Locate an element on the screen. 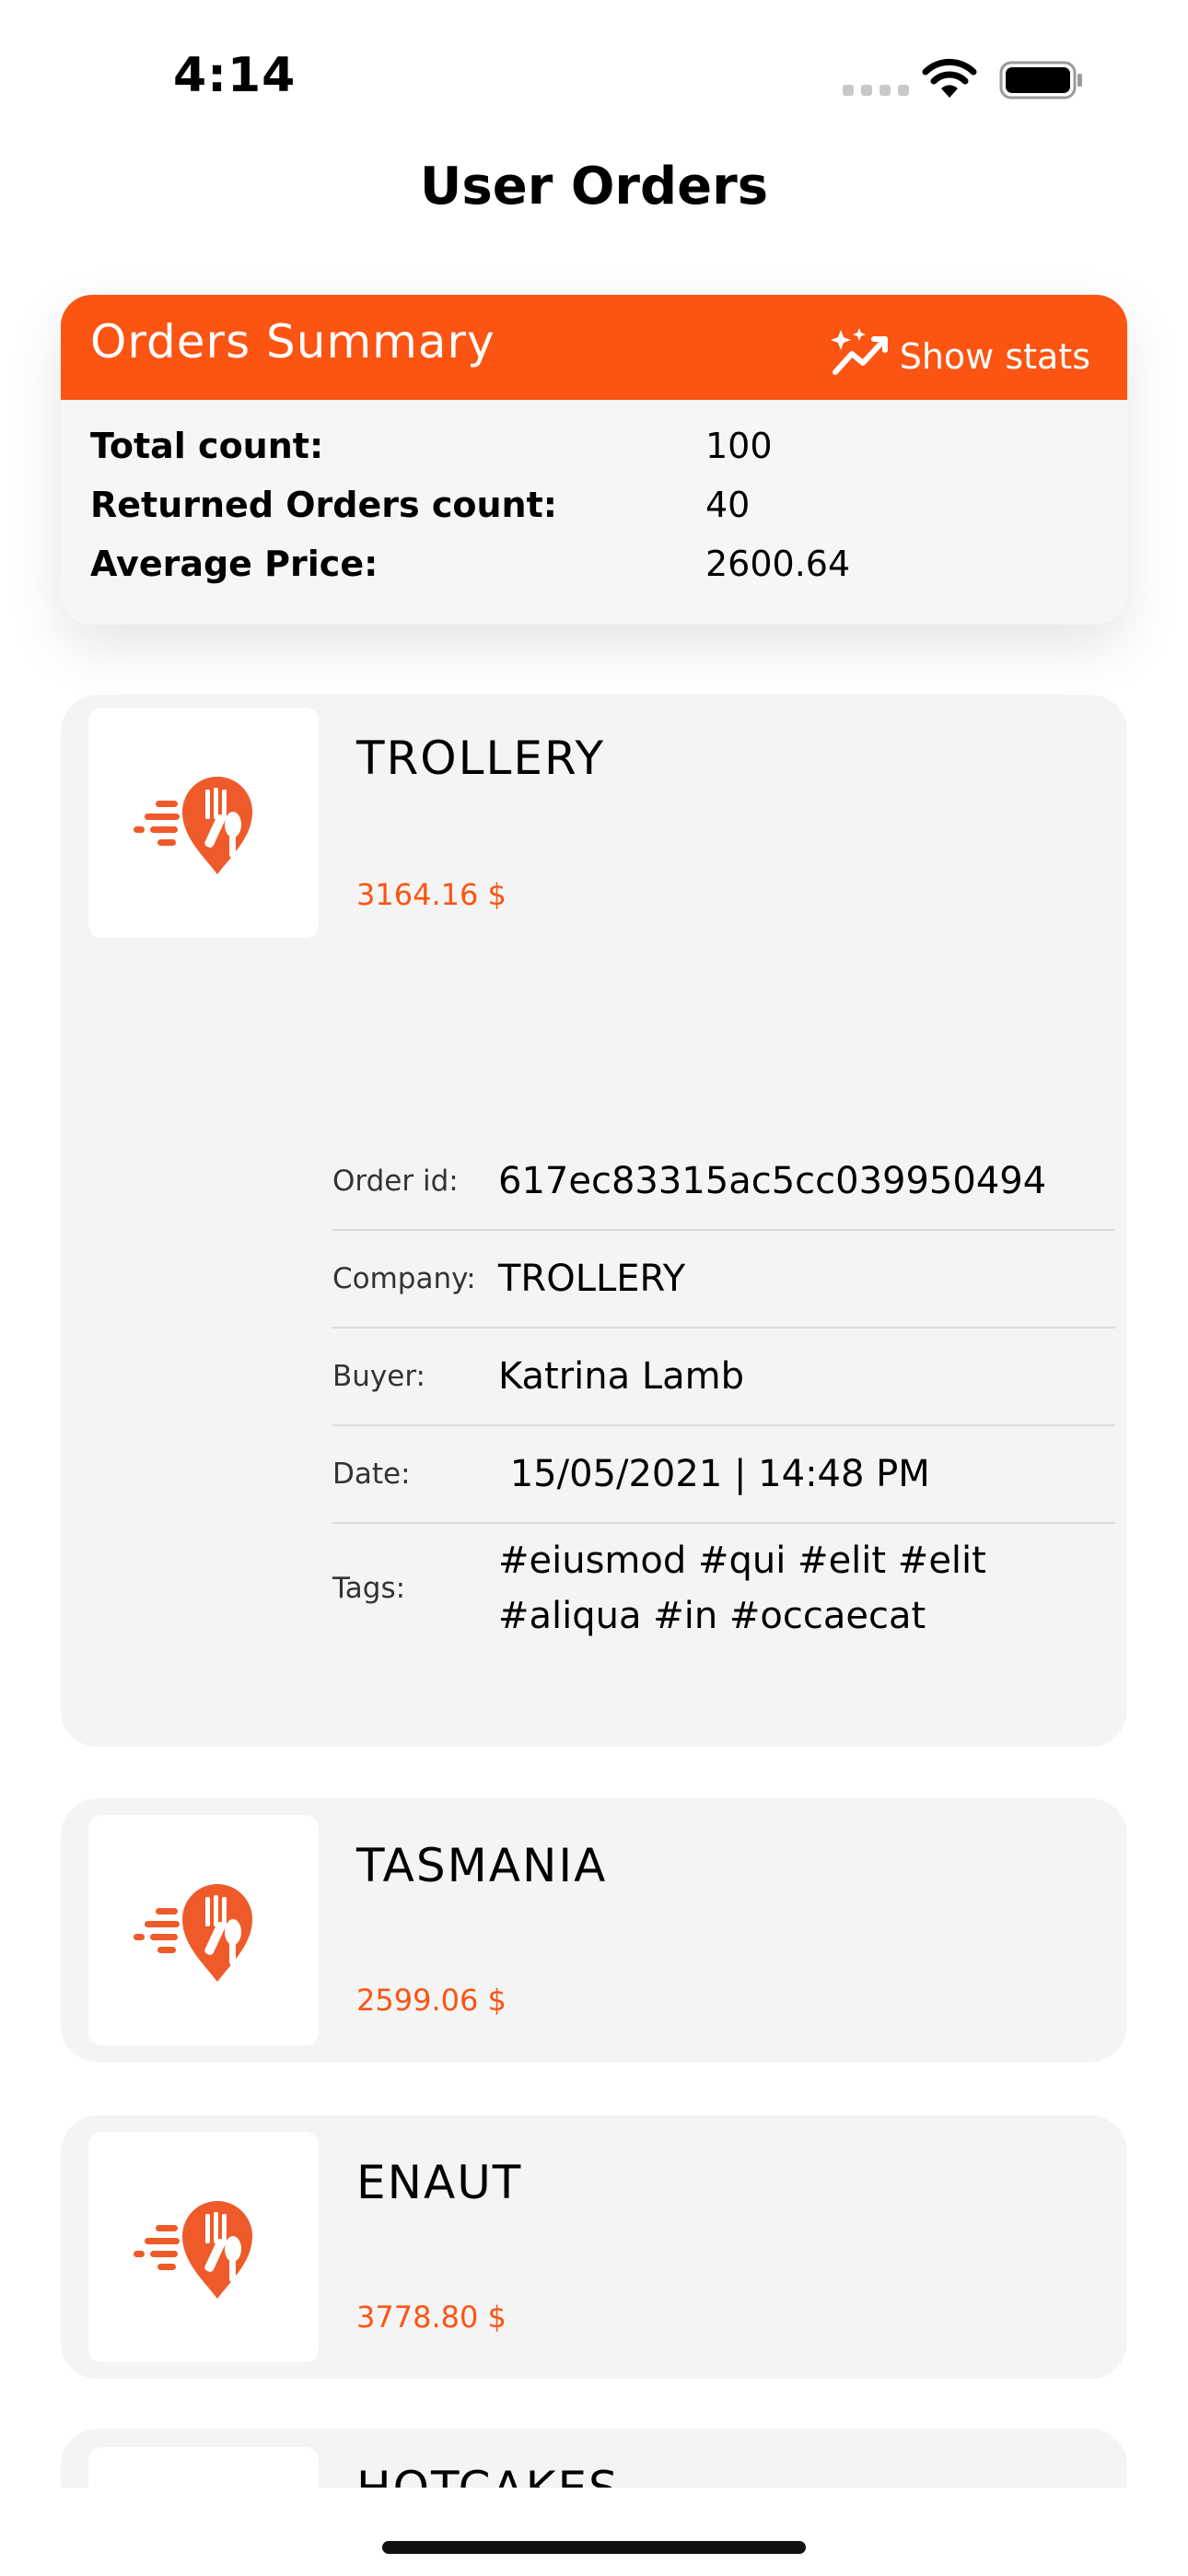 This screenshot has width=1188, height=2576. detail-value: Katrina Lamb is located at coordinates (621, 1376).